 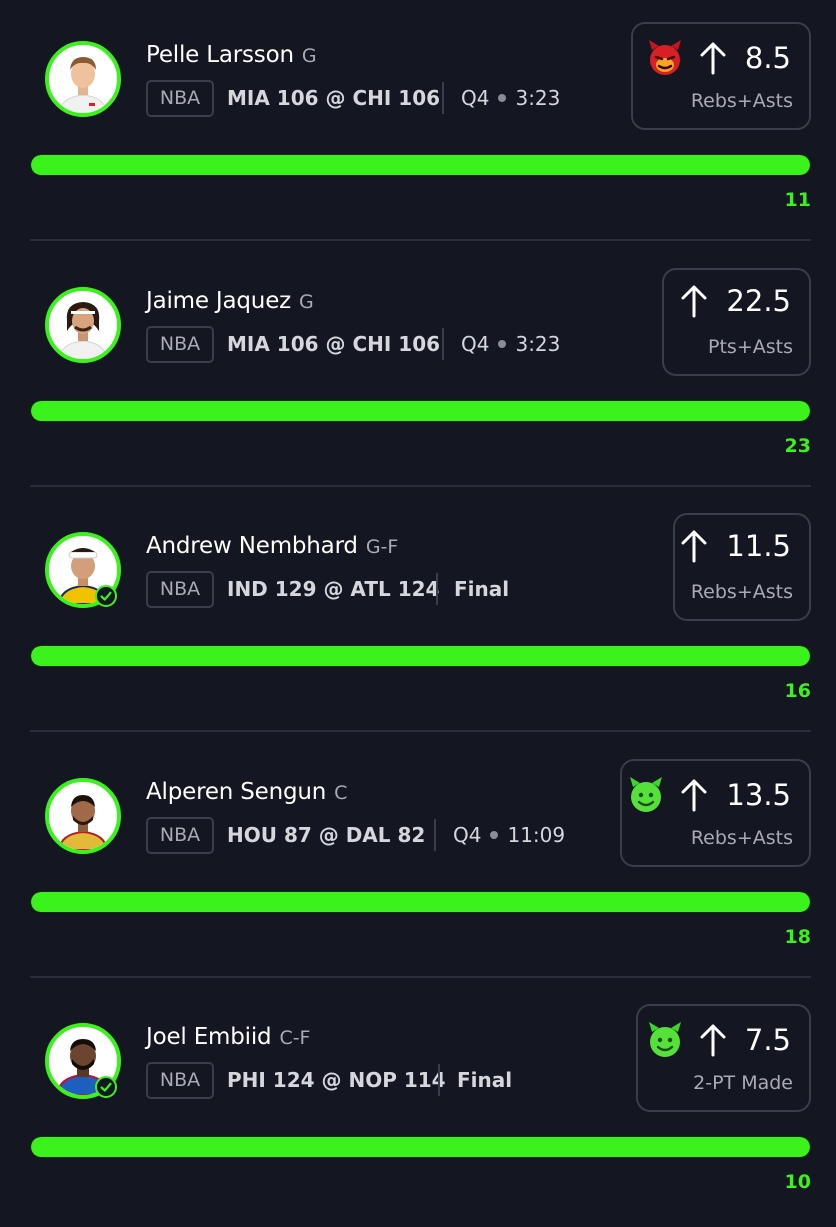 I want to click on player-name-row: Jaime Jaquez G, so click(x=230, y=301).